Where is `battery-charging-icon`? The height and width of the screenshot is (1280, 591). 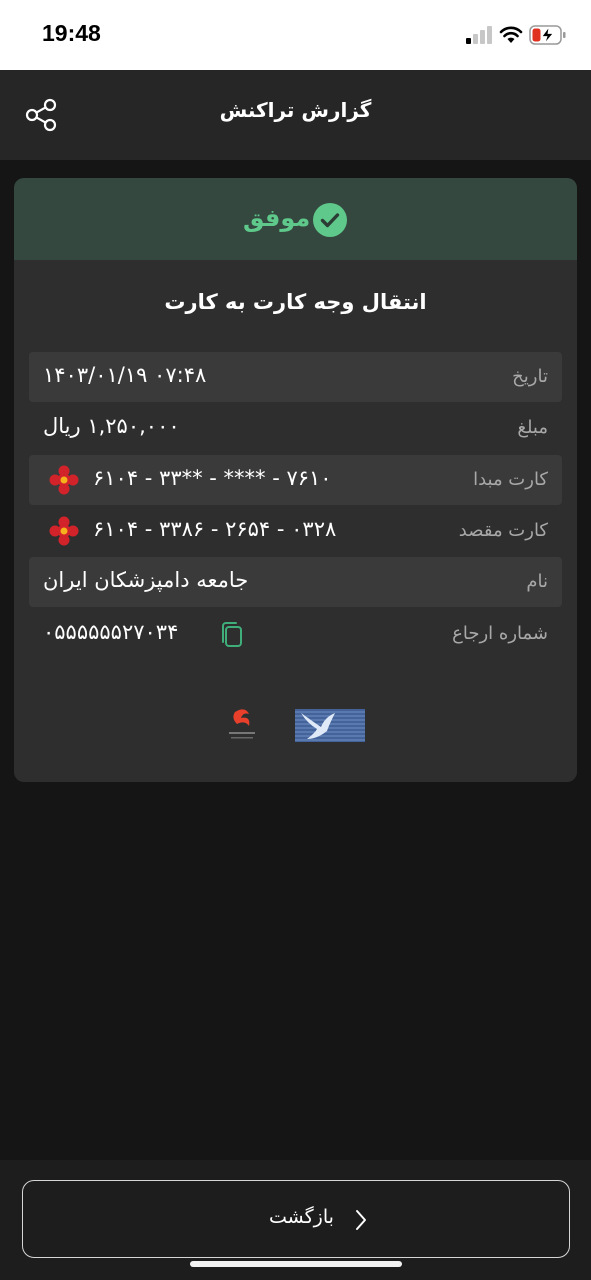 battery-charging-icon is located at coordinates (547, 35).